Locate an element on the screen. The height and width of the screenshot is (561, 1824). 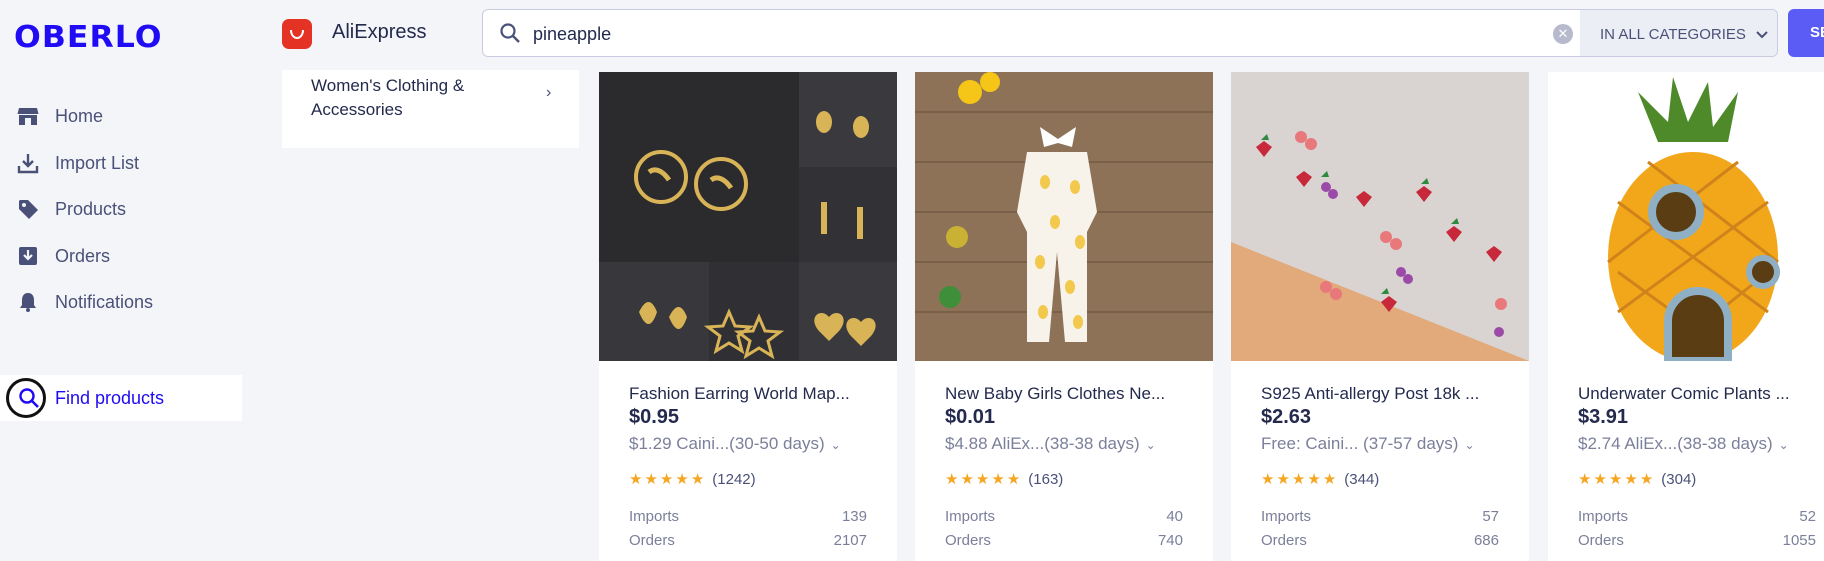
sidebar-item-find-products: Find products is located at coordinates (121, 398).